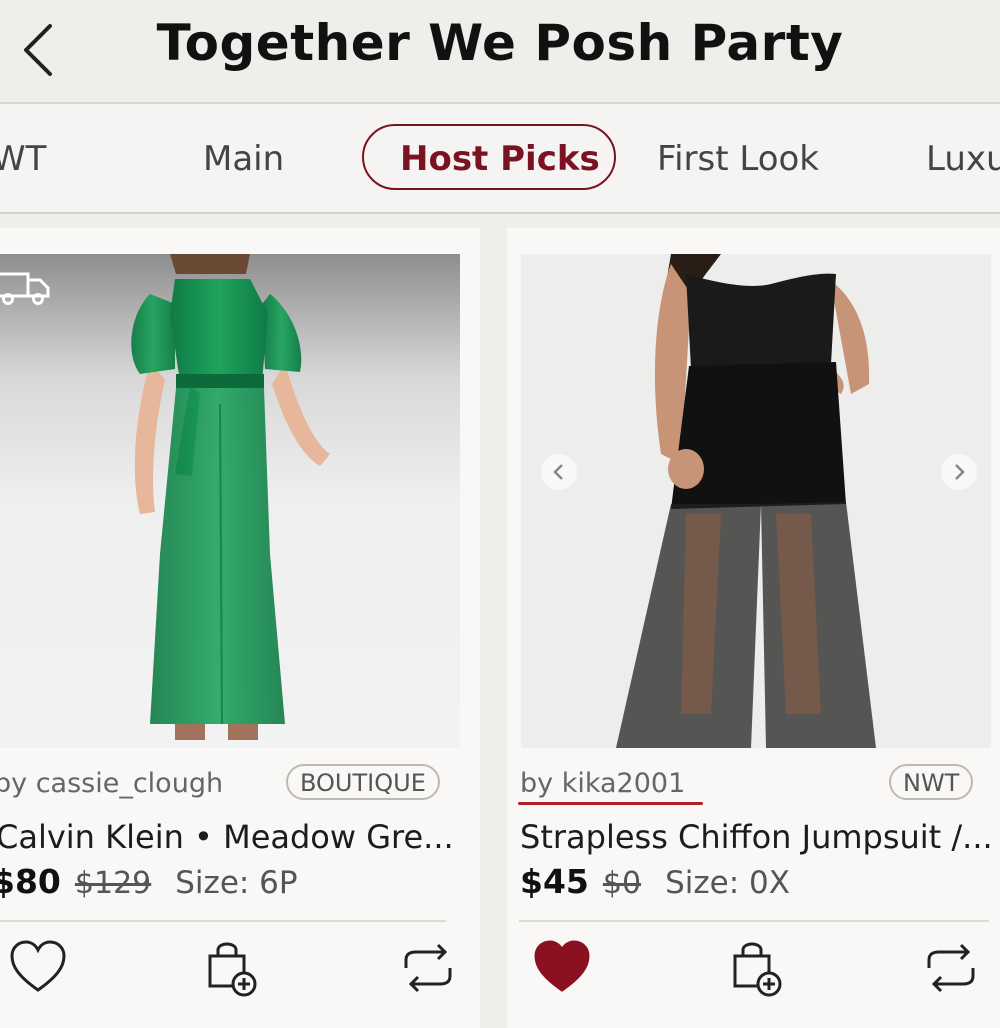 The image size is (1000, 1028). What do you see at coordinates (610, 803) in the screenshot?
I see `seller-underline` at bounding box center [610, 803].